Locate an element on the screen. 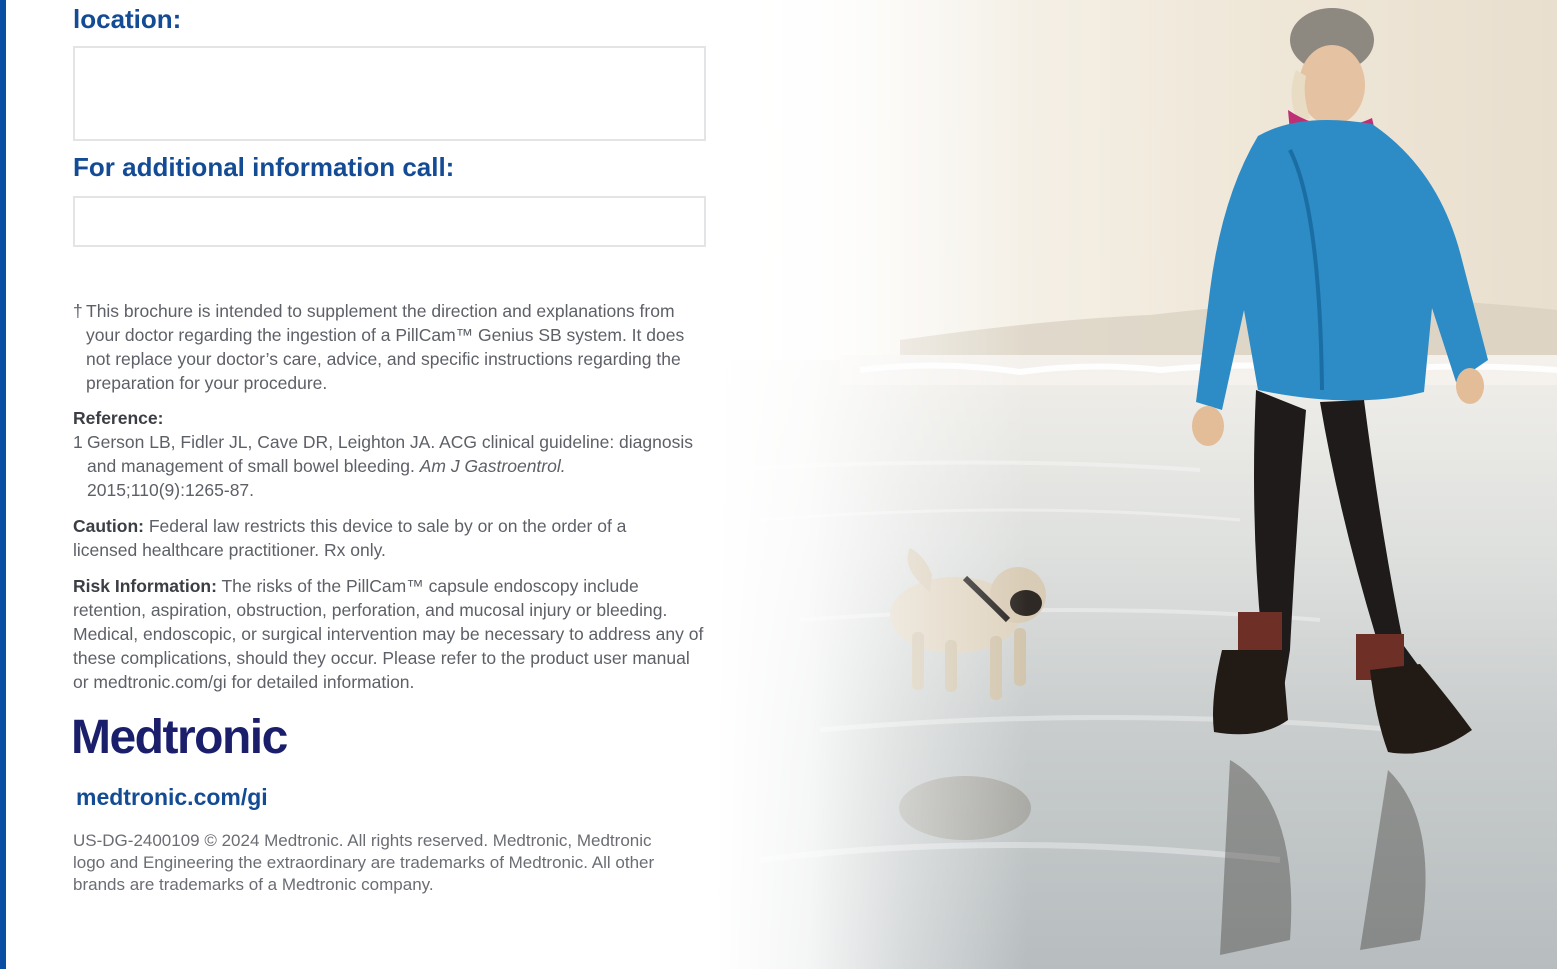  location-field is located at coordinates (389, 93).